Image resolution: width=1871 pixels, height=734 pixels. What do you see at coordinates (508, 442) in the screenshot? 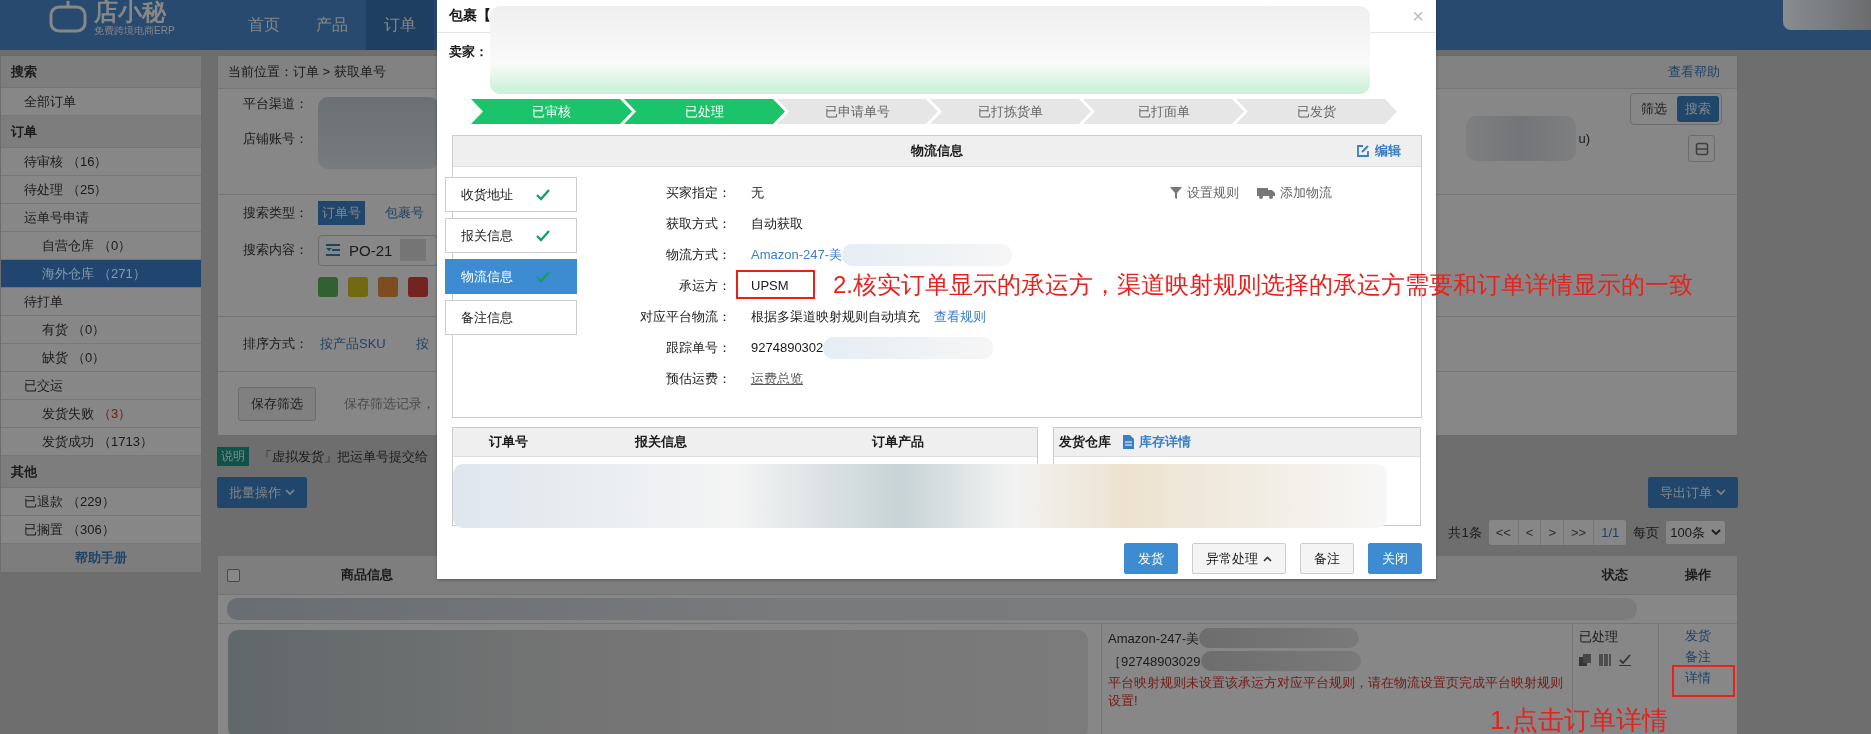
I see `column-header: 订单号` at bounding box center [508, 442].